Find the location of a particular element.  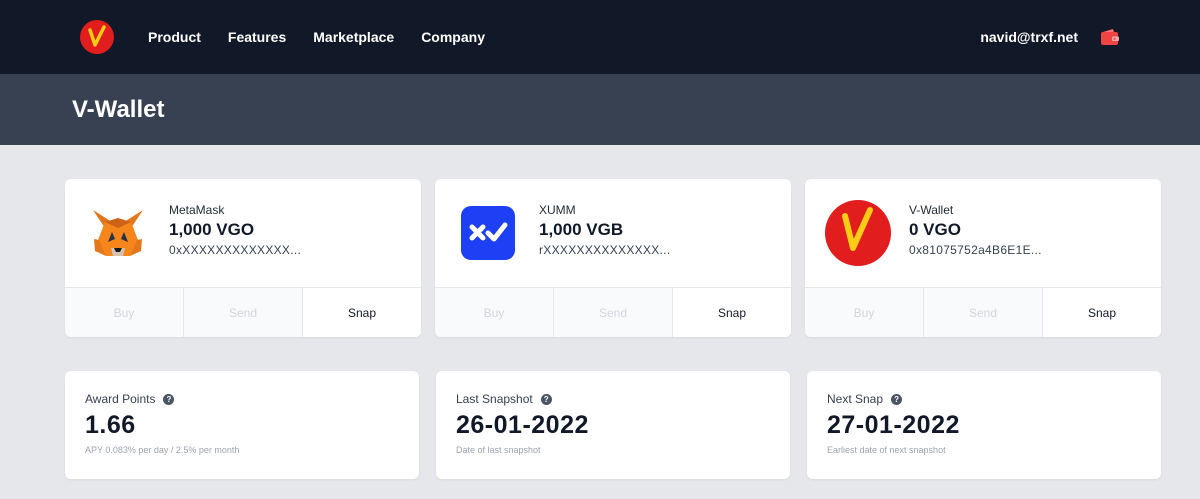

nav-links: Product Features Marketplace Company is located at coordinates (316, 37).